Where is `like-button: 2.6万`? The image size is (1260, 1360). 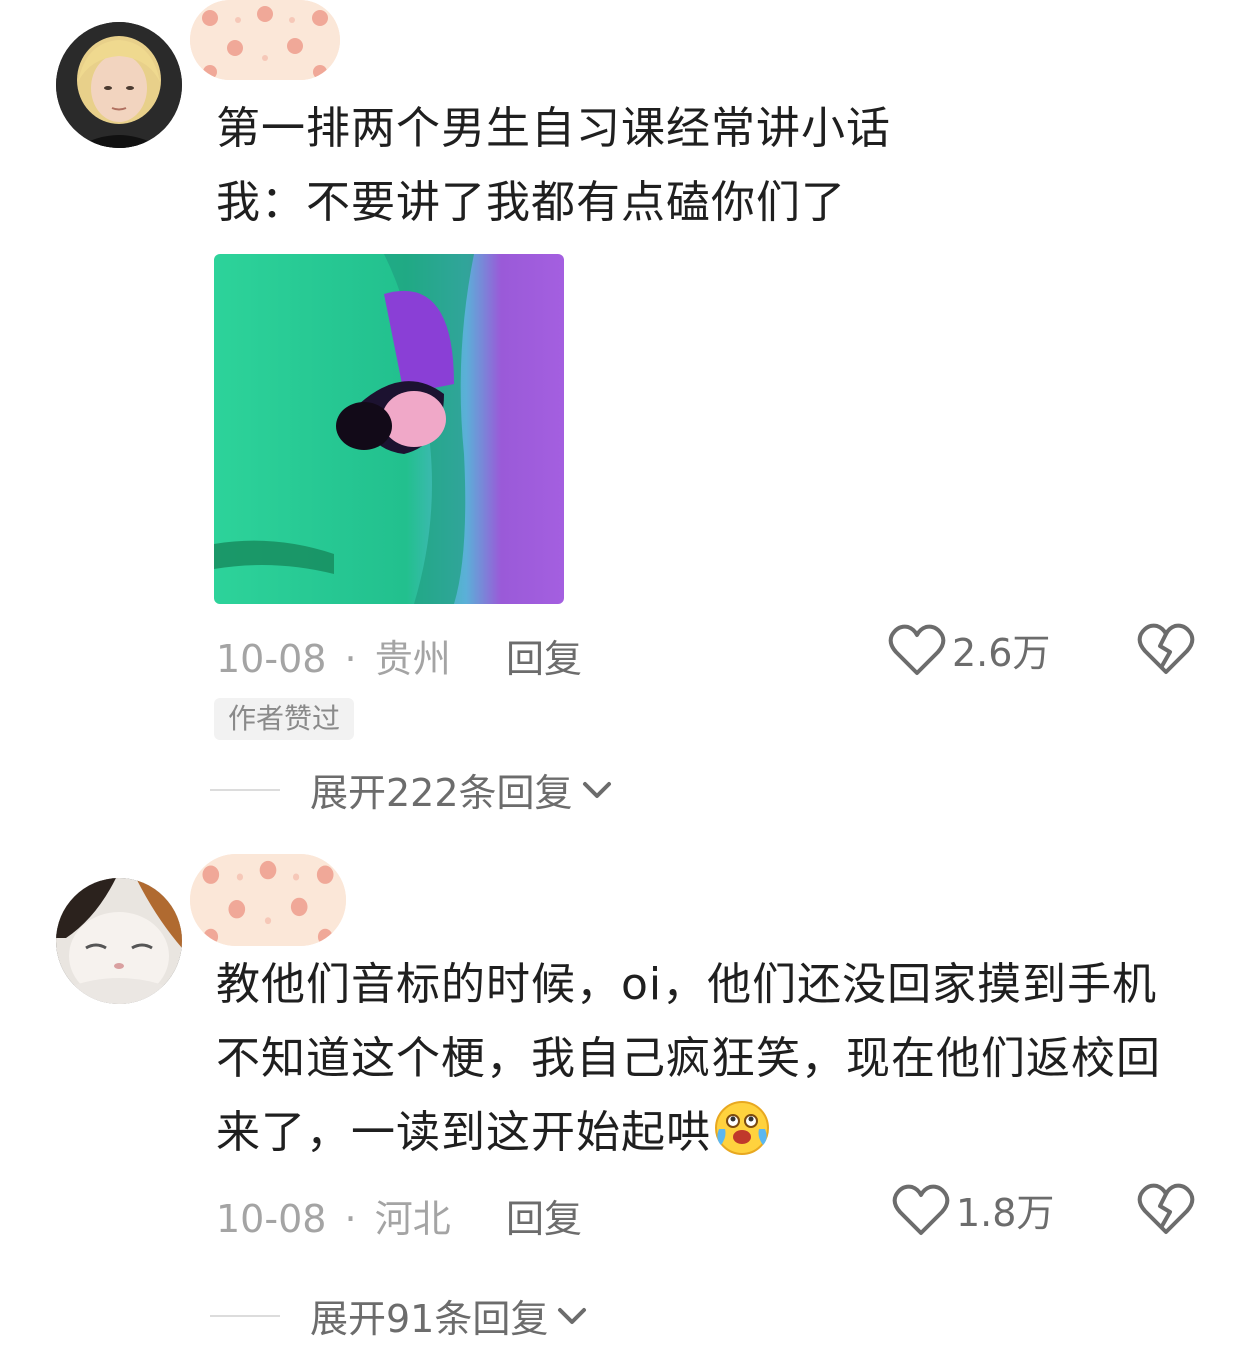 like-button: 2.6万 is located at coordinates (969, 649).